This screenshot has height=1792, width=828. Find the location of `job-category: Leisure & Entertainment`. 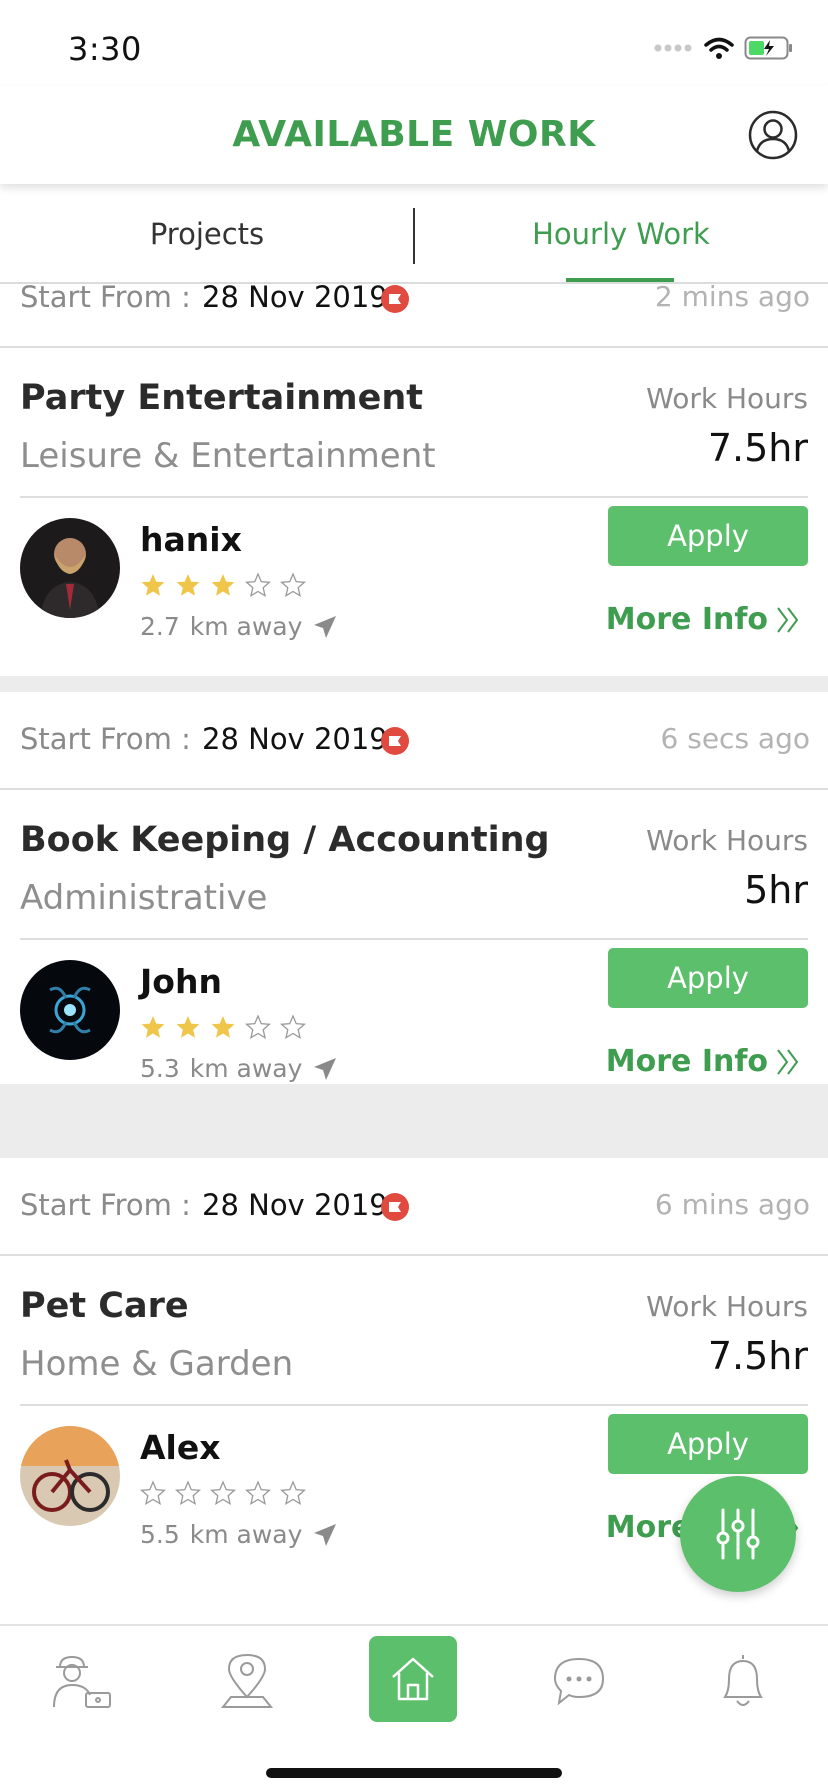

job-category: Leisure & Entertainment is located at coordinates (228, 456).